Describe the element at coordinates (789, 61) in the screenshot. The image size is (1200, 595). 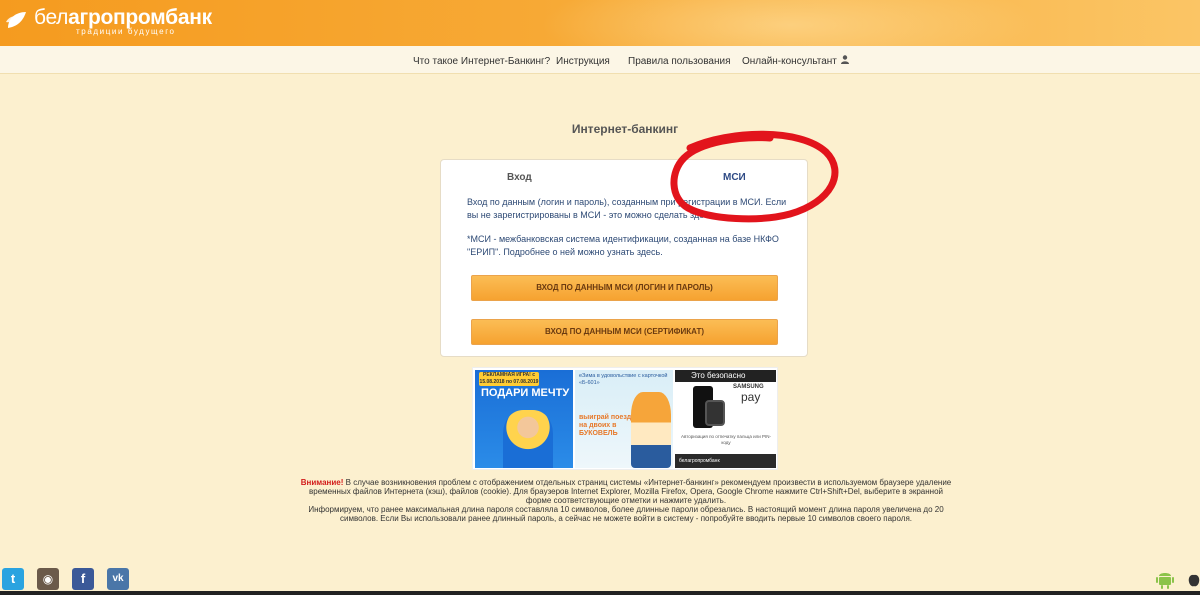
I see `nav-online-consultant-label: Онлайн-консультант` at that location.